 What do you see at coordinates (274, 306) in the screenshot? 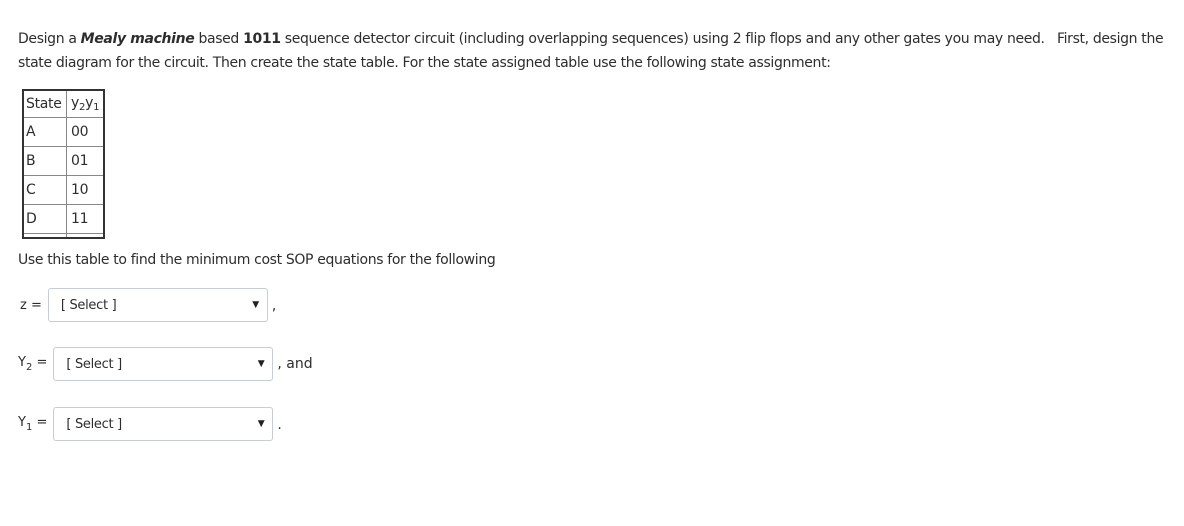
I see `suffix-comma: ,` at bounding box center [274, 306].